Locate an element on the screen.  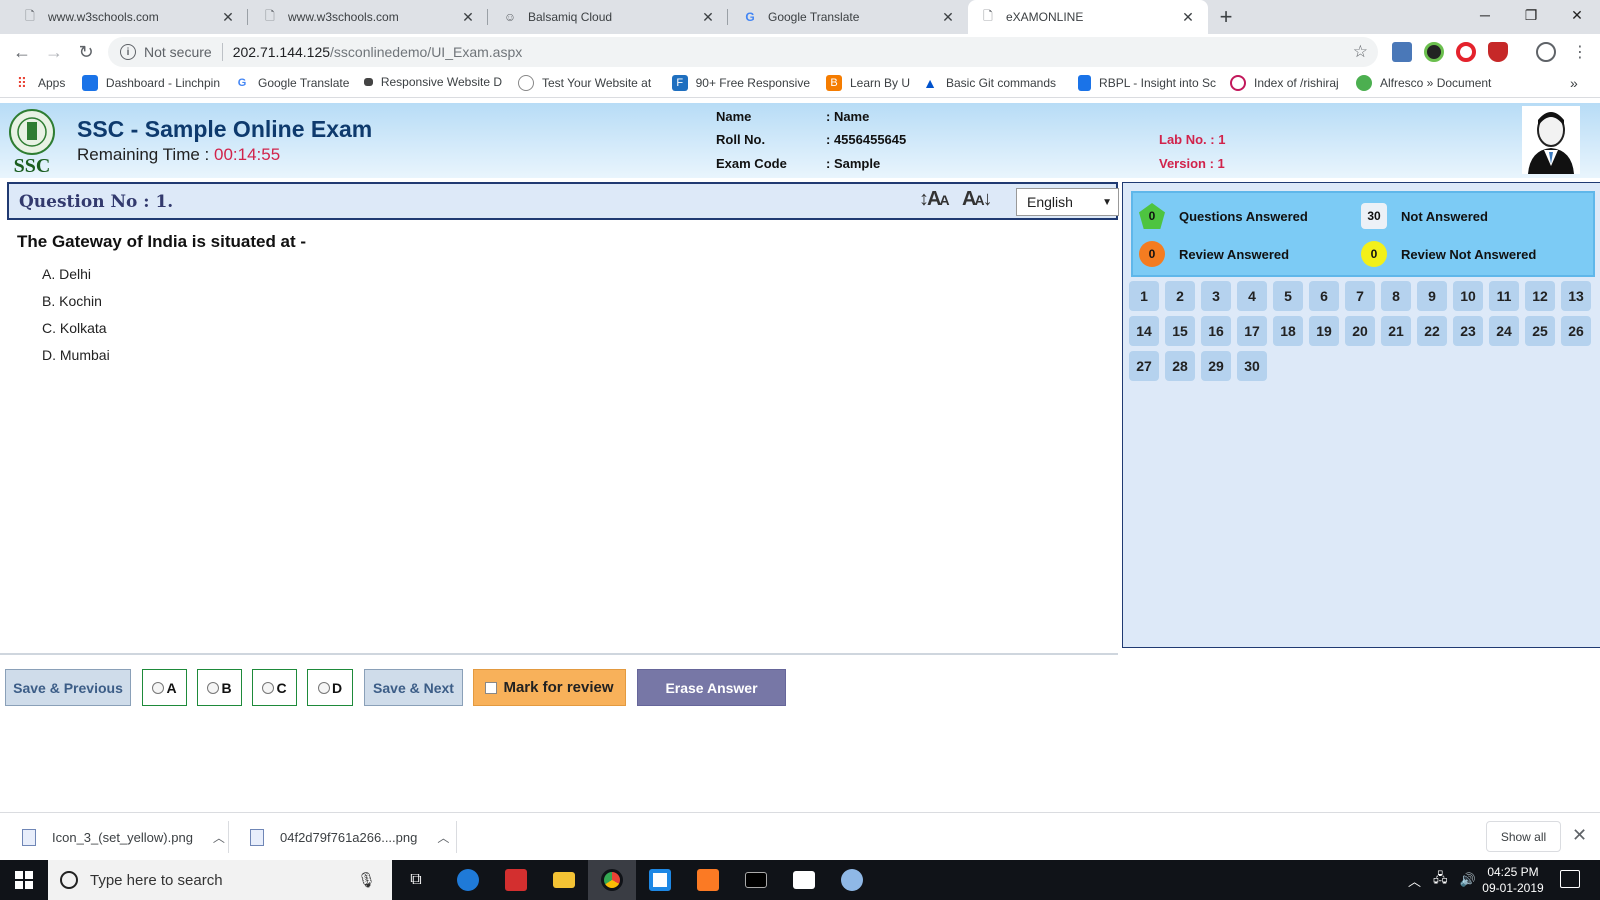
question-number-button: 2 is located at coordinates (1180, 296).